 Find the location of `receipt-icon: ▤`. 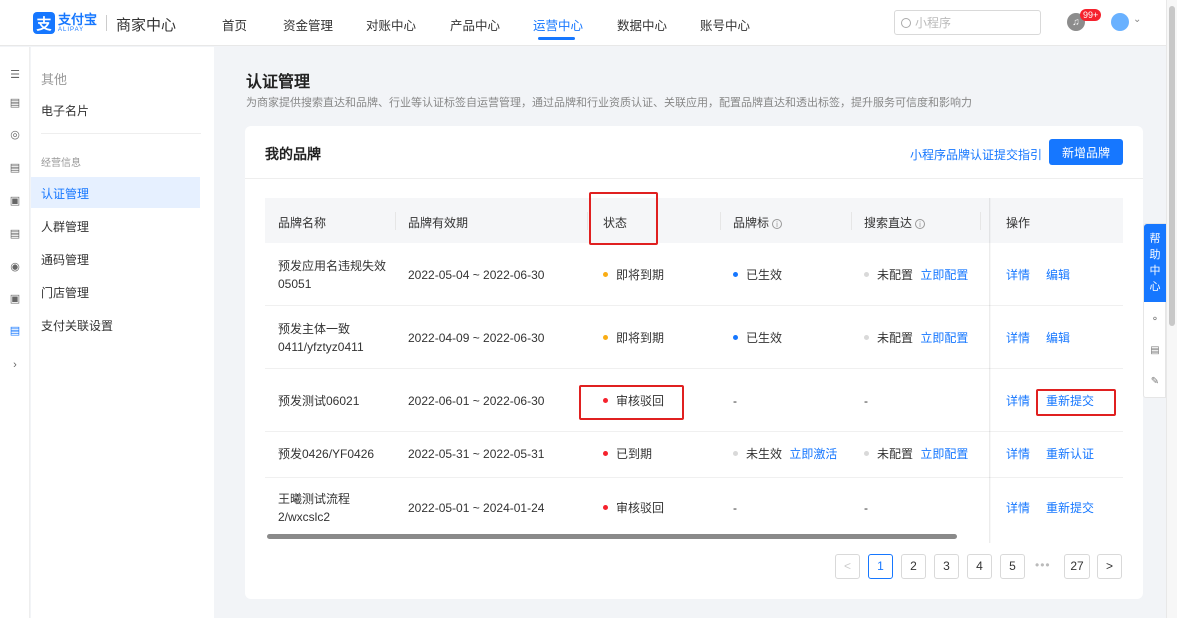

receipt-icon: ▤ is located at coordinates (15, 168).